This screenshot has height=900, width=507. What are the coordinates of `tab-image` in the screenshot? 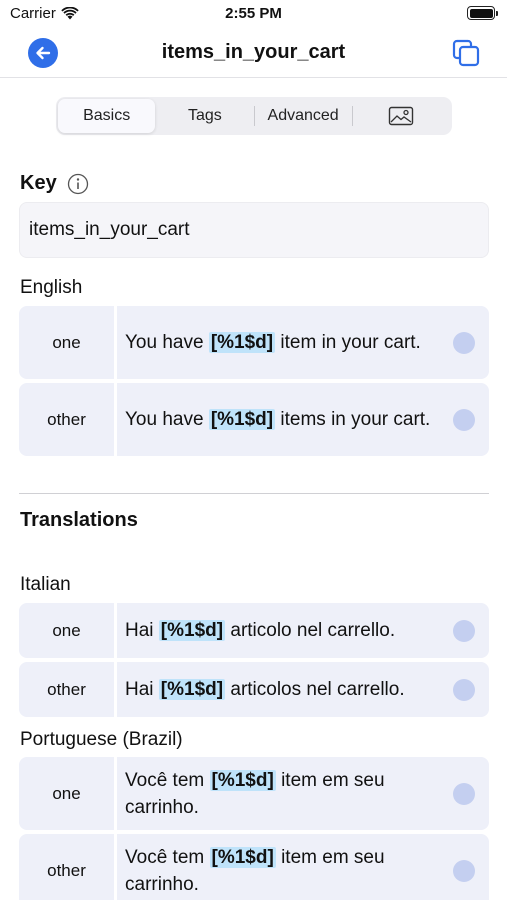 It's located at (401, 116).